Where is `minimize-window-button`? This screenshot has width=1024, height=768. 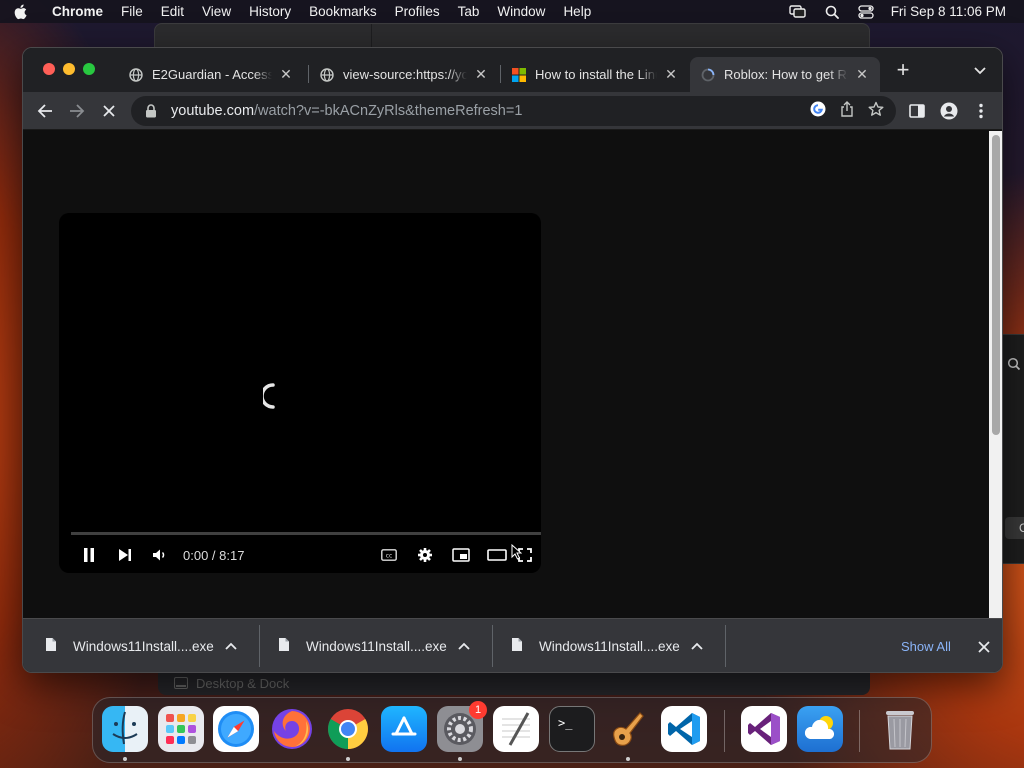 minimize-window-button is located at coordinates (69, 69).